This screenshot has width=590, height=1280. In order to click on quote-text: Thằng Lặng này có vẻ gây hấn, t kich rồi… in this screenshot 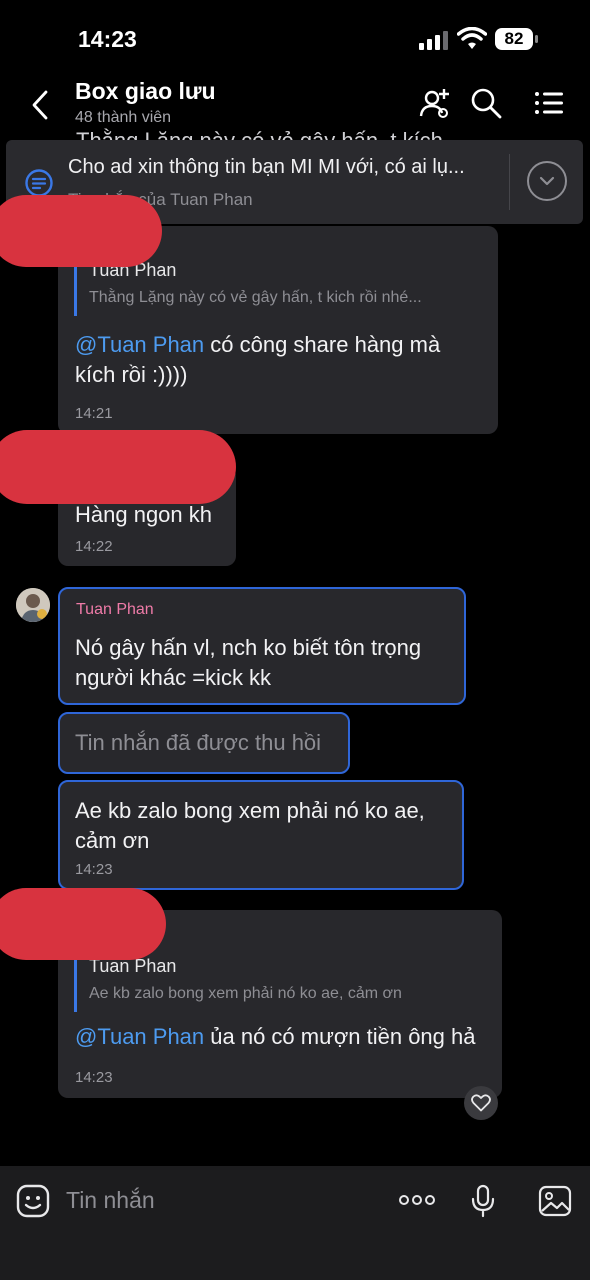, I will do `click(255, 297)`.